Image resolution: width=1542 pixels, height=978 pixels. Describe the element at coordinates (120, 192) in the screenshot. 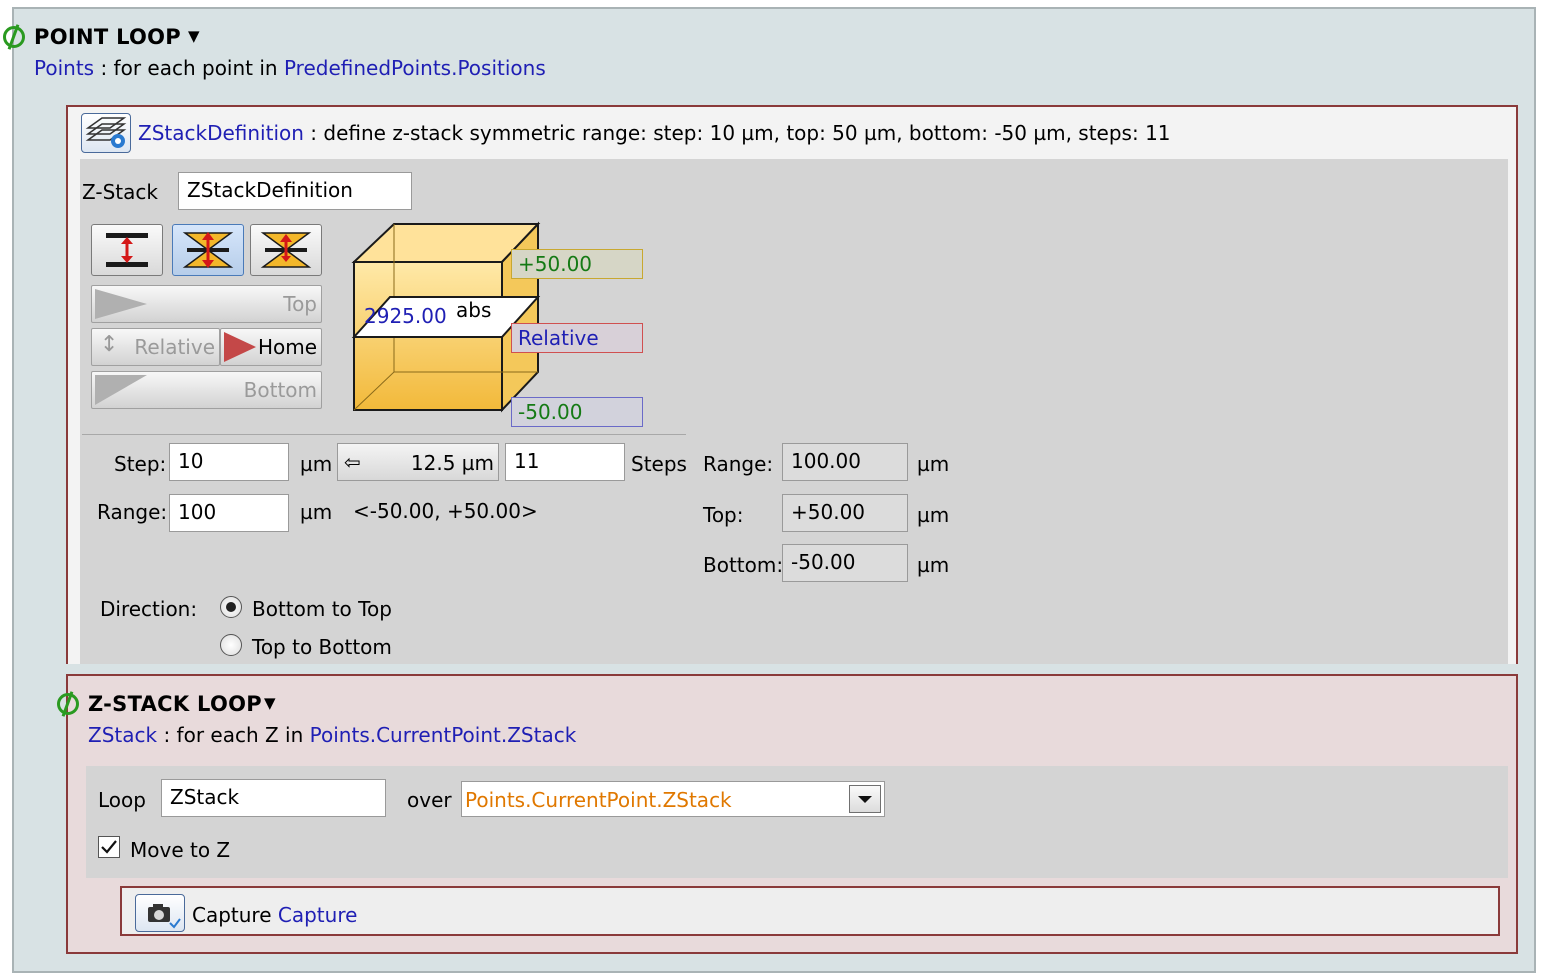

I see `zstack-label: Z-Stack` at that location.